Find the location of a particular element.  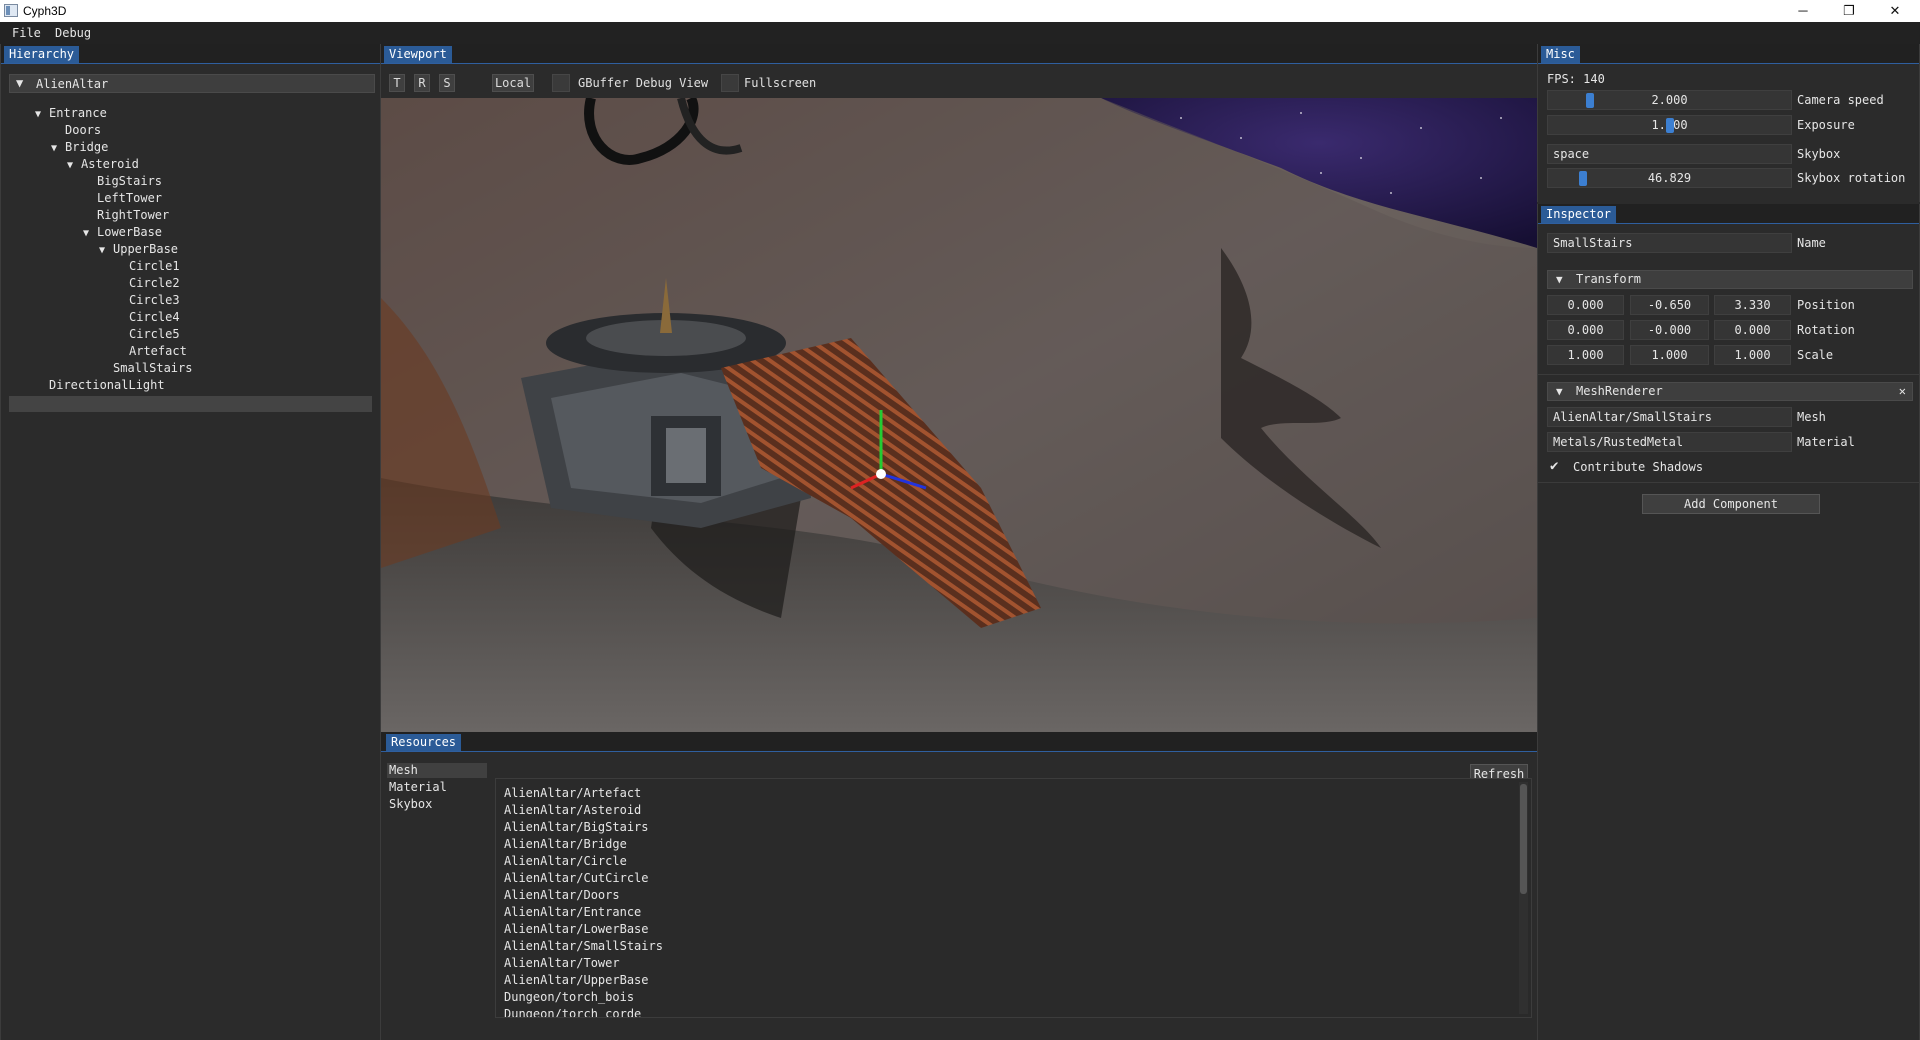

mesh-renderer-header: ▼ MeshRenderer ✕ is located at coordinates (1730, 391).